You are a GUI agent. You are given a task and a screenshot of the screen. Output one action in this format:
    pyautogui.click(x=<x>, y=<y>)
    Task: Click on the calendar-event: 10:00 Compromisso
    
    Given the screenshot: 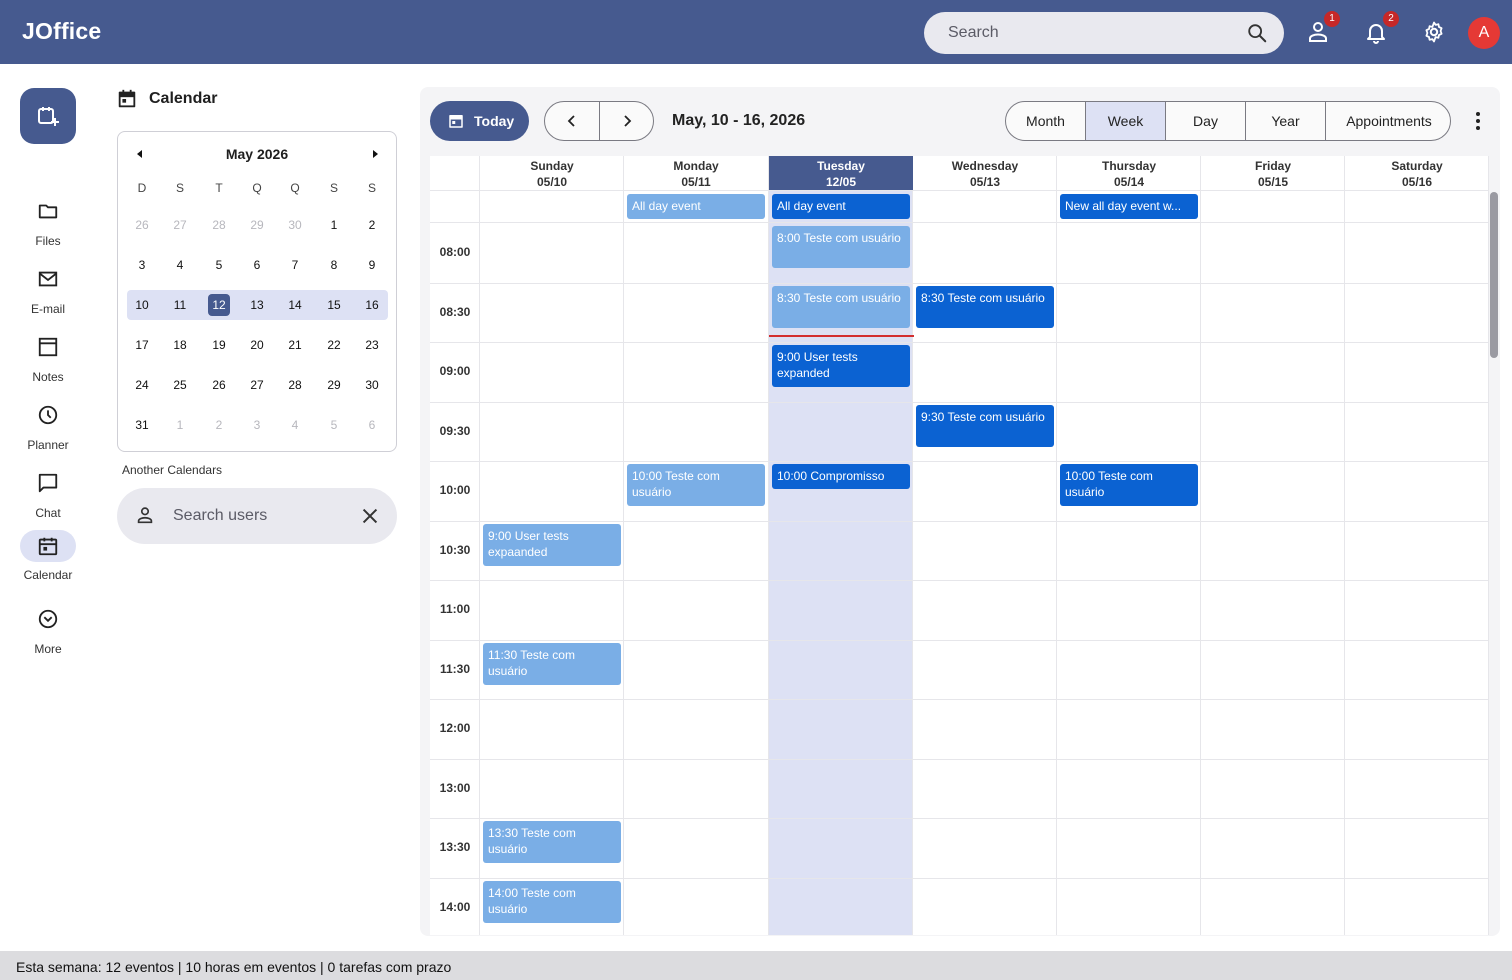 What is the action you would take?
    pyautogui.click(x=841, y=476)
    